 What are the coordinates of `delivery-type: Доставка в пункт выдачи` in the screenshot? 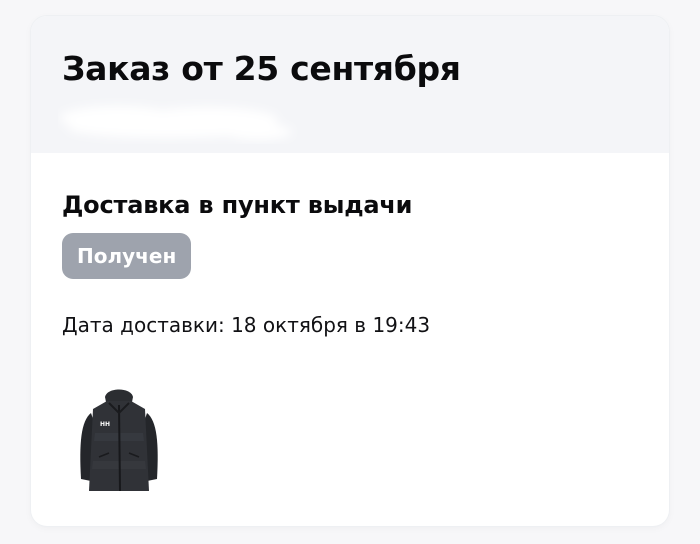 It's located at (237, 205).